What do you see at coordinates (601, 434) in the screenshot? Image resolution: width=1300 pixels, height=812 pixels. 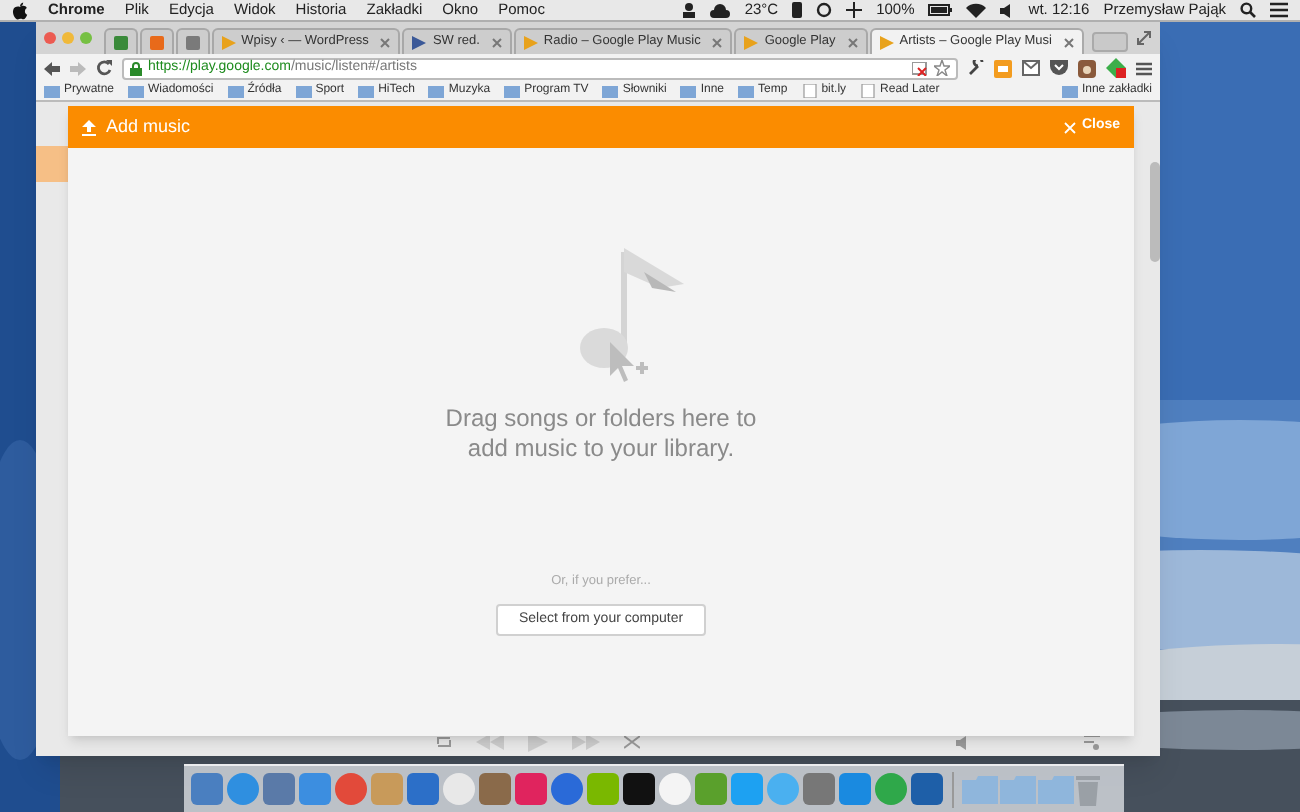 I see `drop-instructions: Drag songs or folders here to add music to your library.` at bounding box center [601, 434].